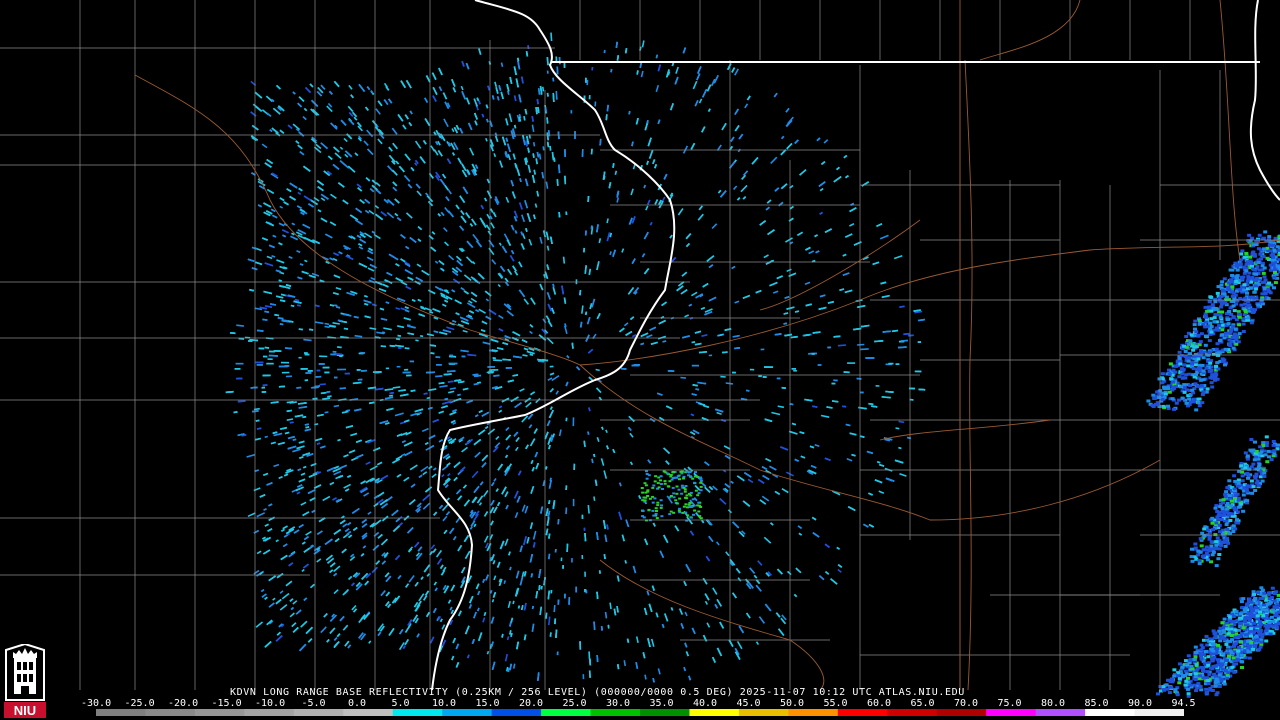  I want to click on scale-label: 30.0, so click(618, 703).